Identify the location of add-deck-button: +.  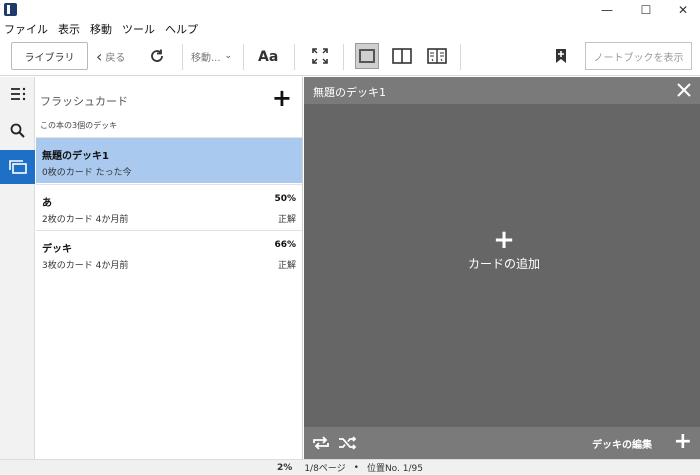
(282, 98).